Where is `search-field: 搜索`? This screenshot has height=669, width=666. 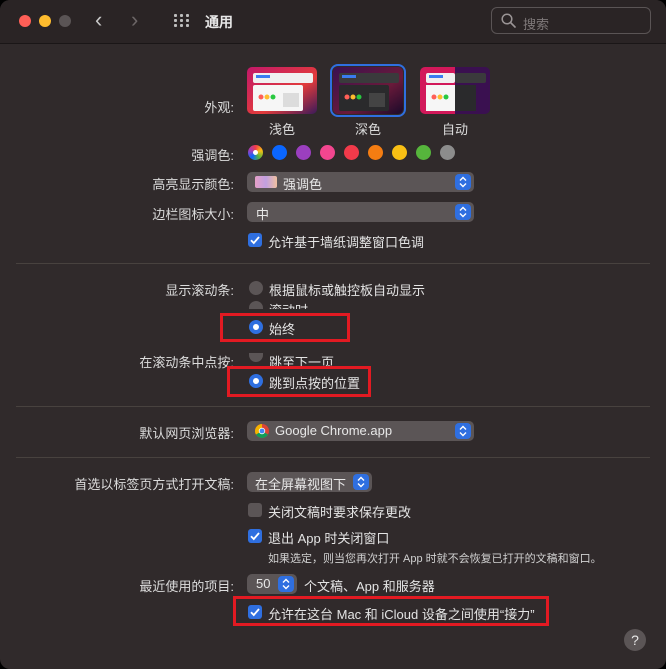 search-field: 搜索 is located at coordinates (571, 20).